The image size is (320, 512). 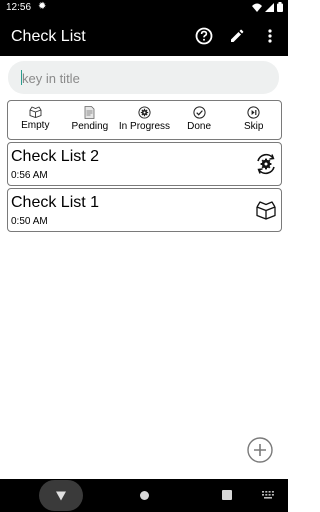 I want to click on status-filter-bar: Empty Pending In Progress Done Skip, so click(x=144, y=120).